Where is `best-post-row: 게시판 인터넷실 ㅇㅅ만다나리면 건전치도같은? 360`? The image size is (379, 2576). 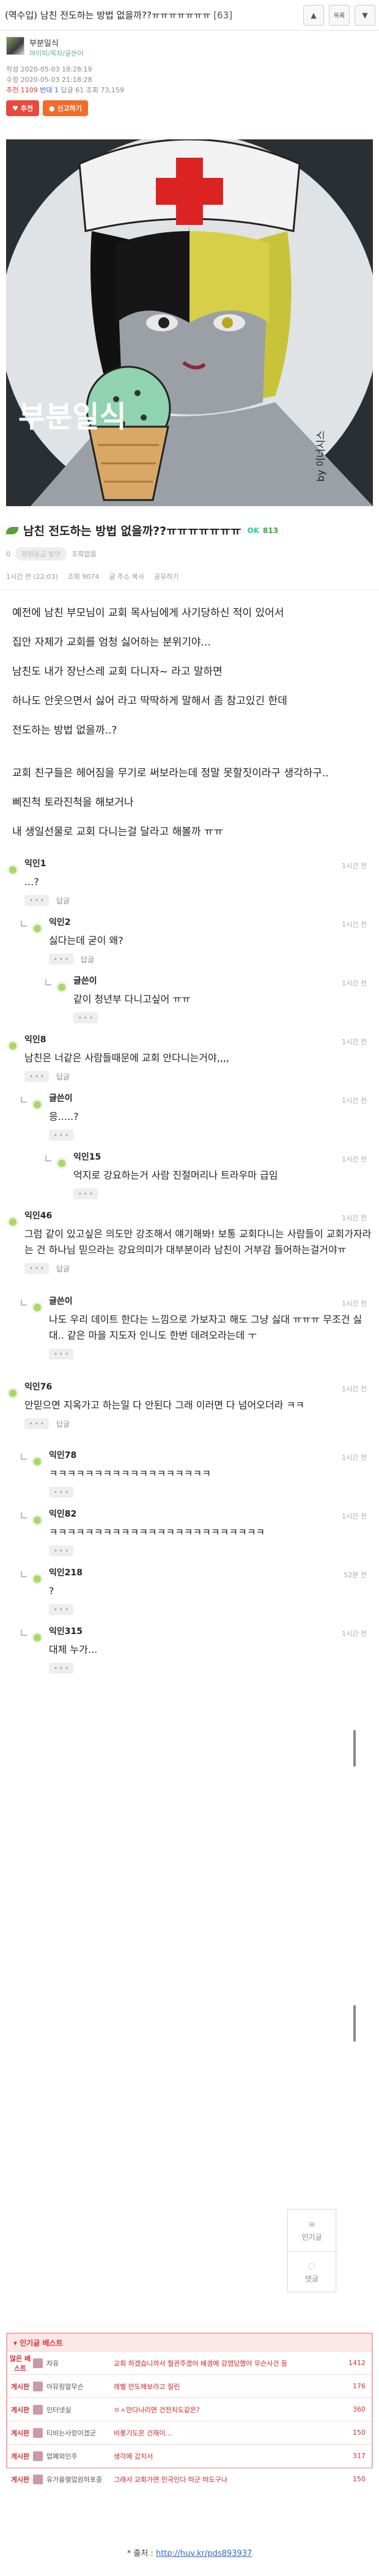
best-post-row: 게시판 인터넷실 ㅇㅅ만다나리면 건전치도같은? 360 is located at coordinates (189, 2409).